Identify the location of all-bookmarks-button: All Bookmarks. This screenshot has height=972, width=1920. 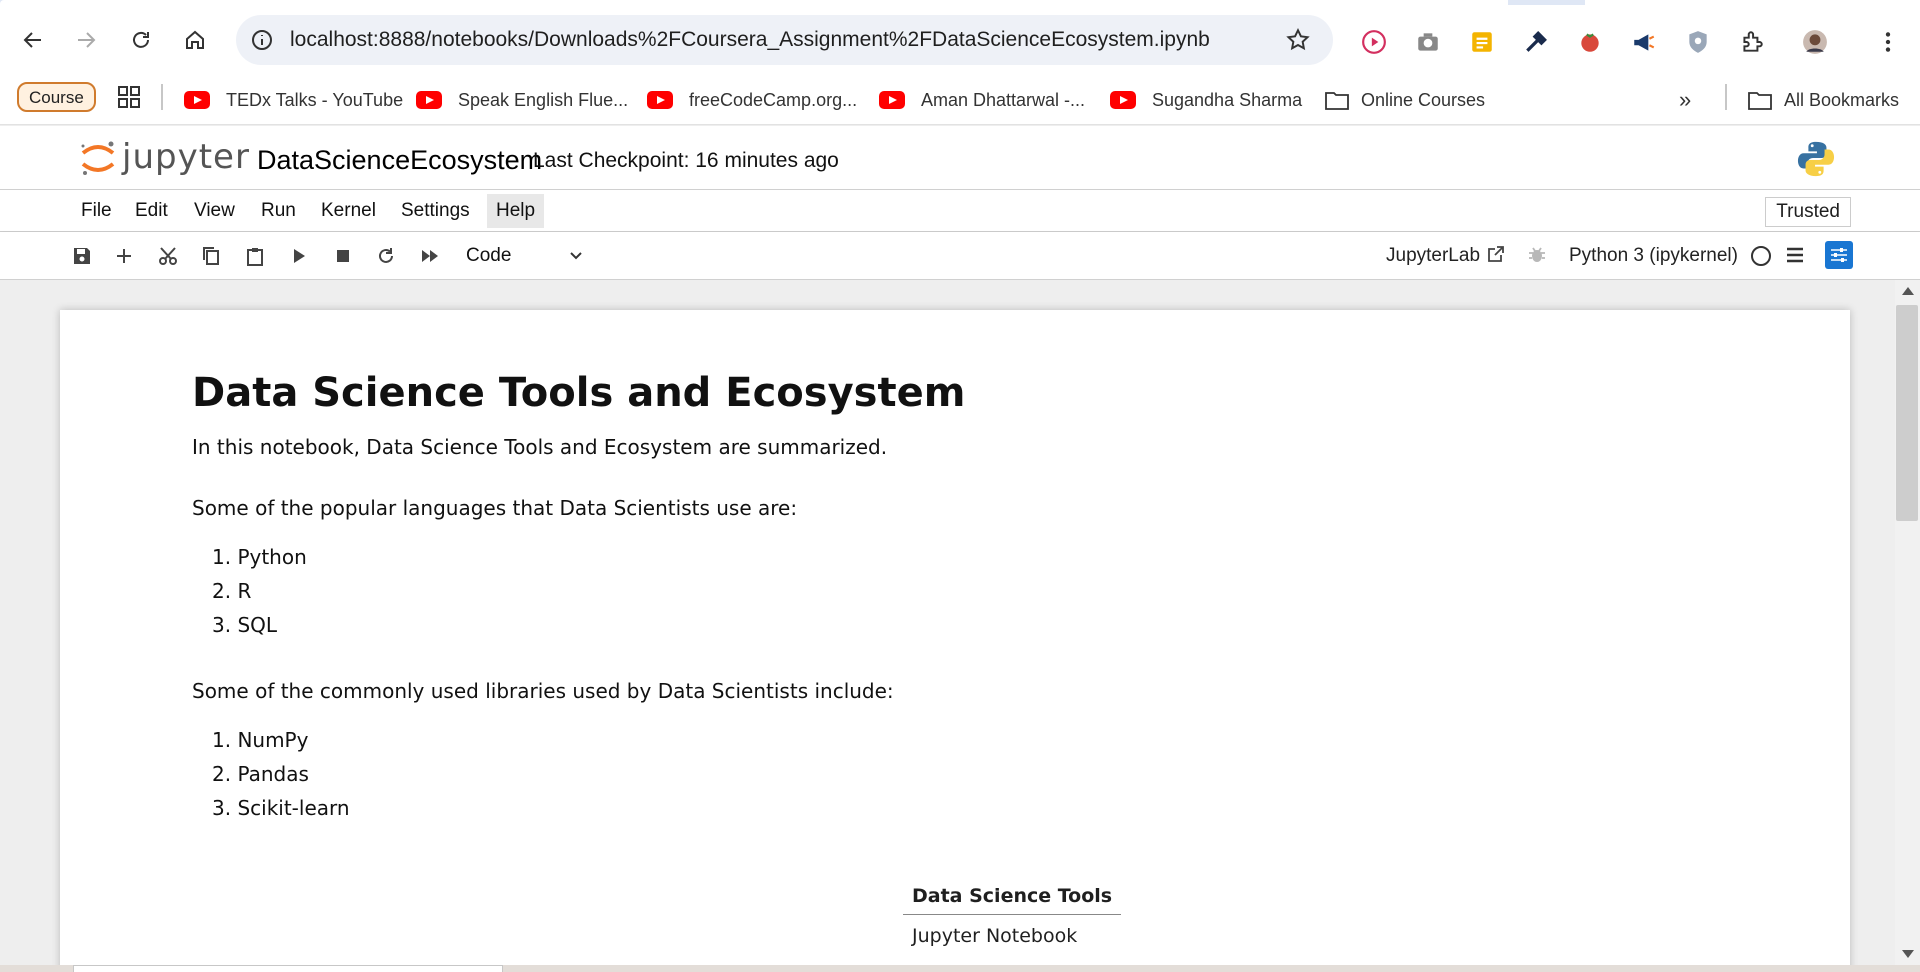
(1823, 100).